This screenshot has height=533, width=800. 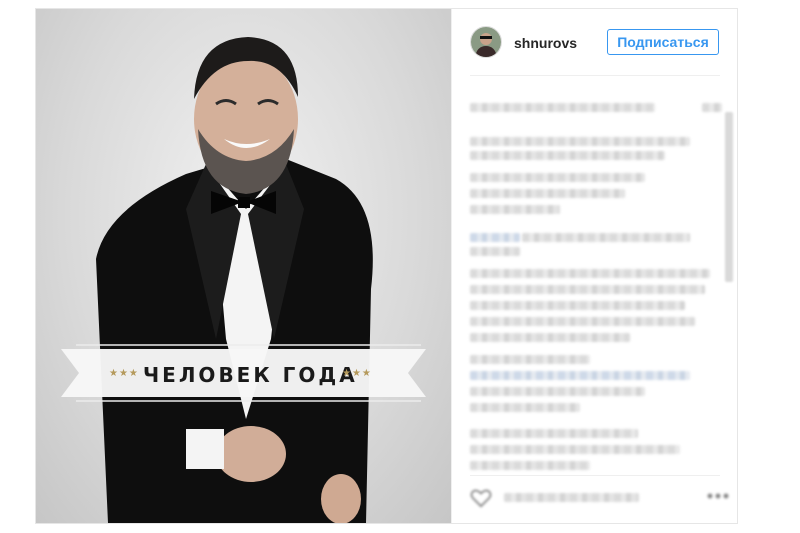 What do you see at coordinates (124, 373) in the screenshot?
I see `banner-stars-left: ★★★` at bounding box center [124, 373].